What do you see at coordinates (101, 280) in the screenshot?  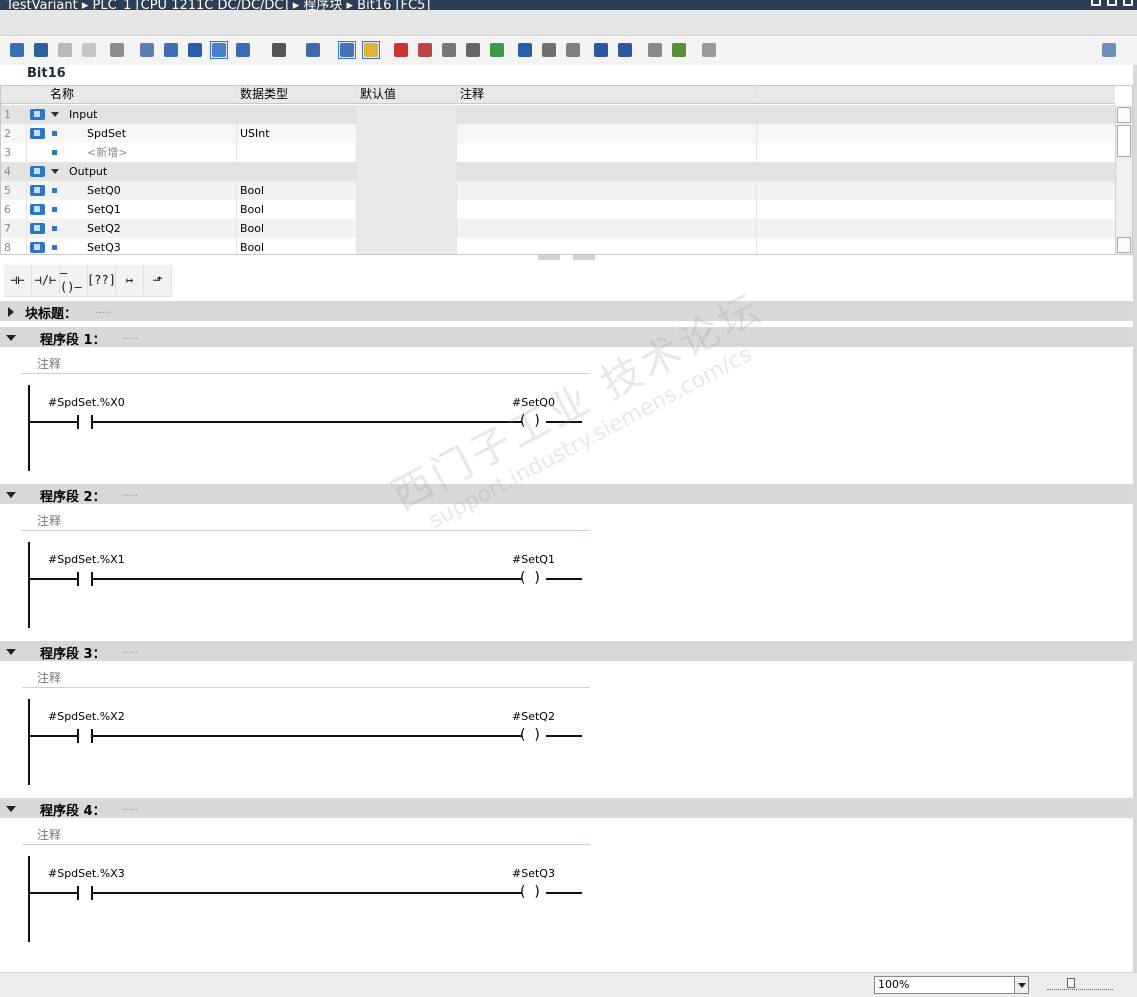 I see `empty-box-icon: [??]` at bounding box center [101, 280].